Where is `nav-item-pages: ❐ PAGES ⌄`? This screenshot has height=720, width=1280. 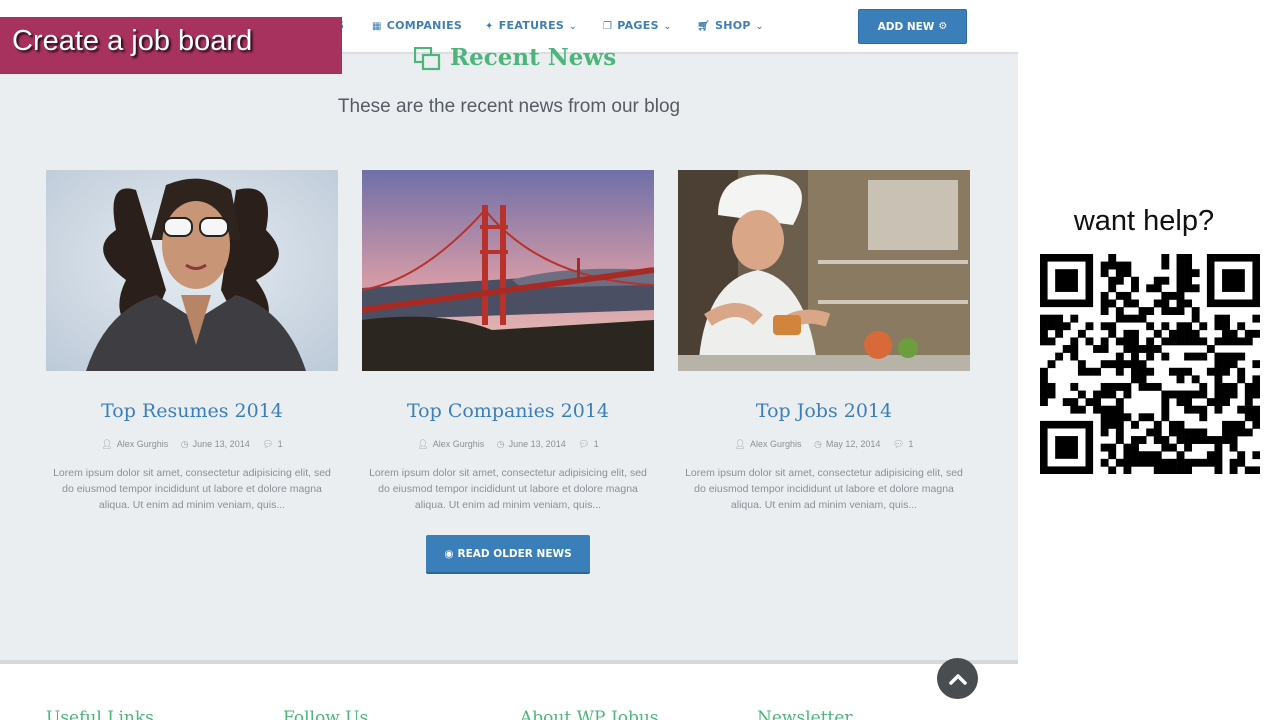 nav-item-pages: ❐ PAGES ⌄ is located at coordinates (637, 25).